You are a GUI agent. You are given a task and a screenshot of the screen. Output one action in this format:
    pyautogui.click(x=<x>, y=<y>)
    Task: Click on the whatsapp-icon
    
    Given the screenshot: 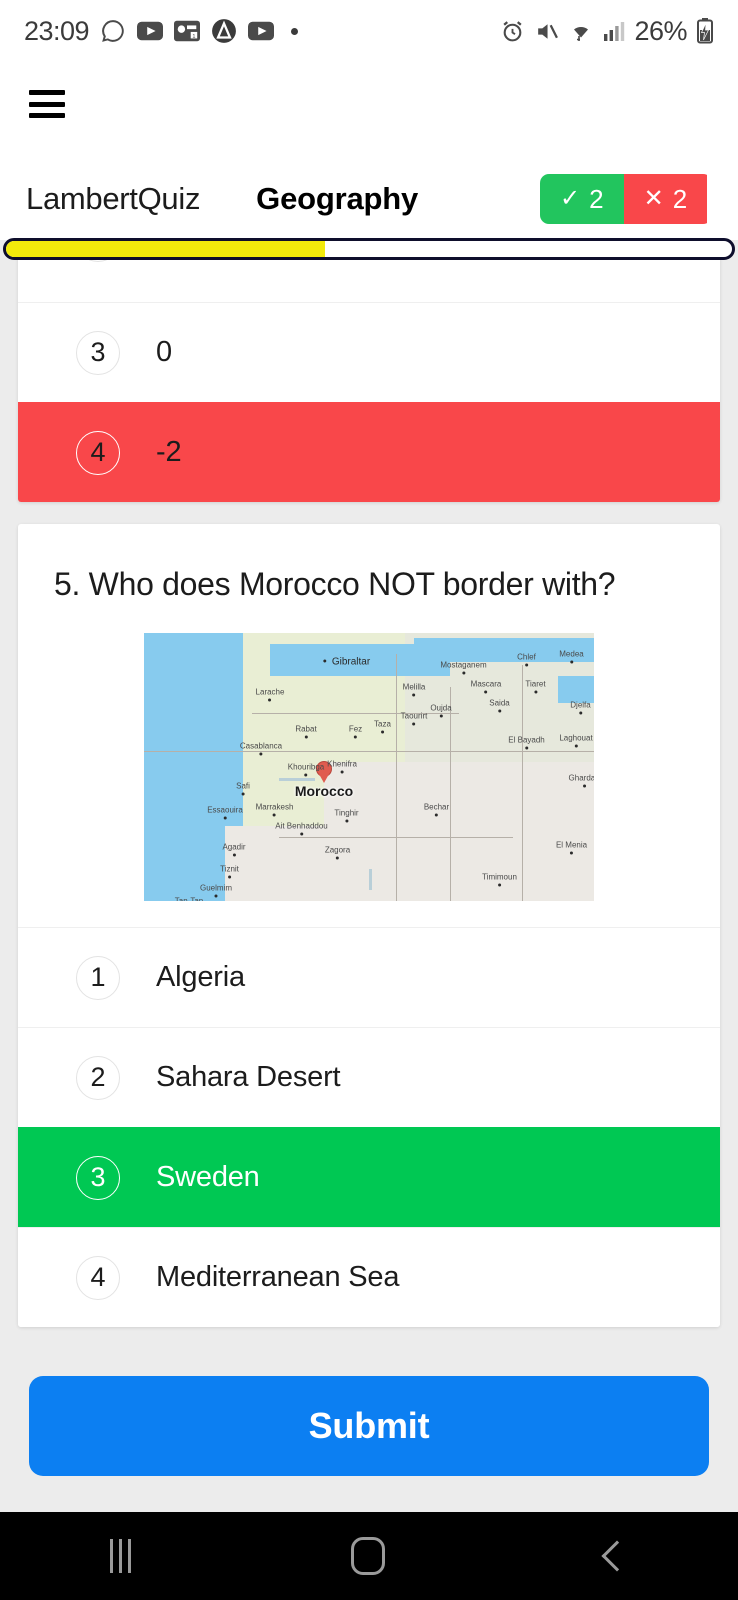 What is the action you would take?
    pyautogui.click(x=113, y=31)
    